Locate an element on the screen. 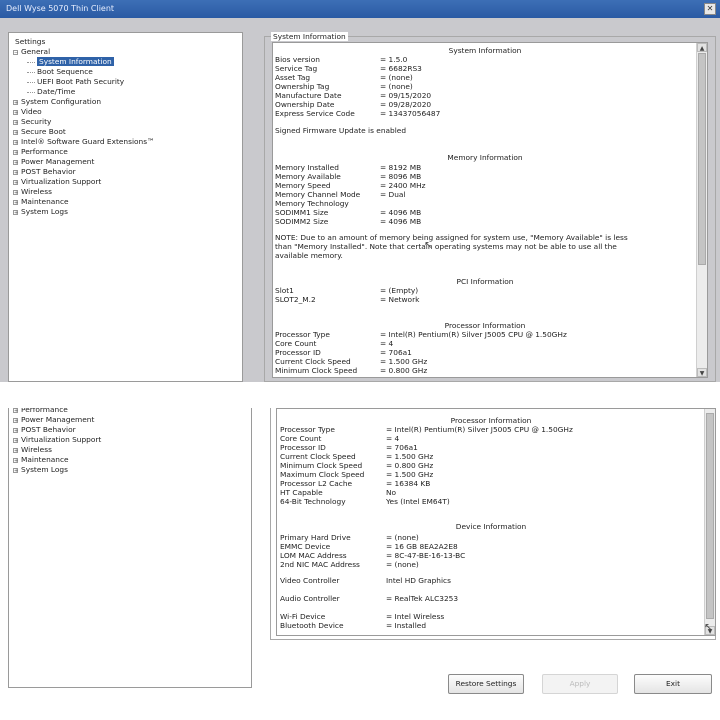  info-value: = 8096 MB is located at coordinates (401, 176).